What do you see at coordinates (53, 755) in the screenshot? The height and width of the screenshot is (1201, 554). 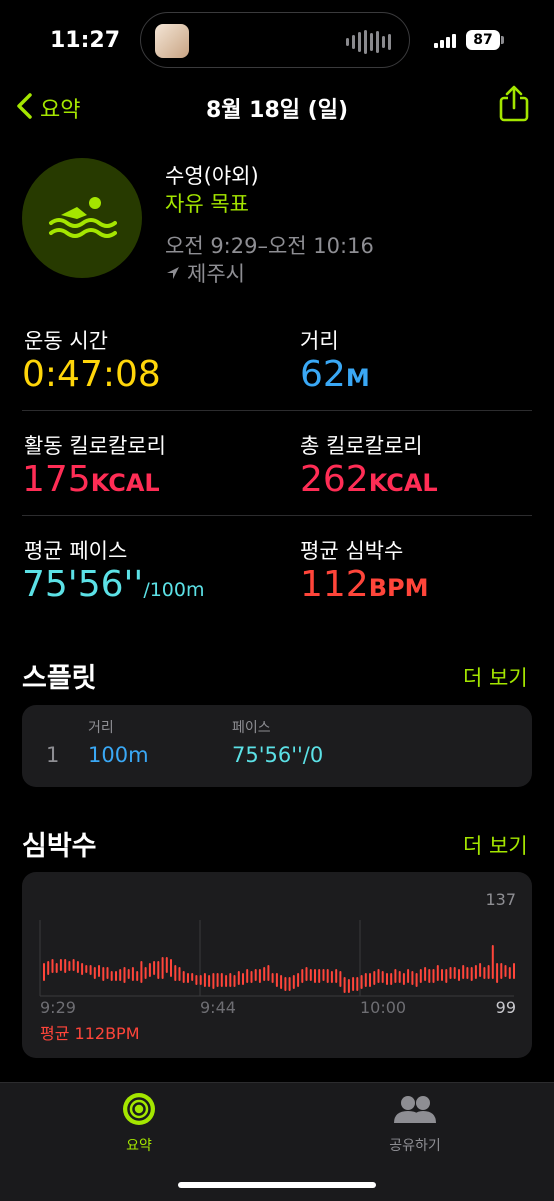 I see `split-index: 1` at bounding box center [53, 755].